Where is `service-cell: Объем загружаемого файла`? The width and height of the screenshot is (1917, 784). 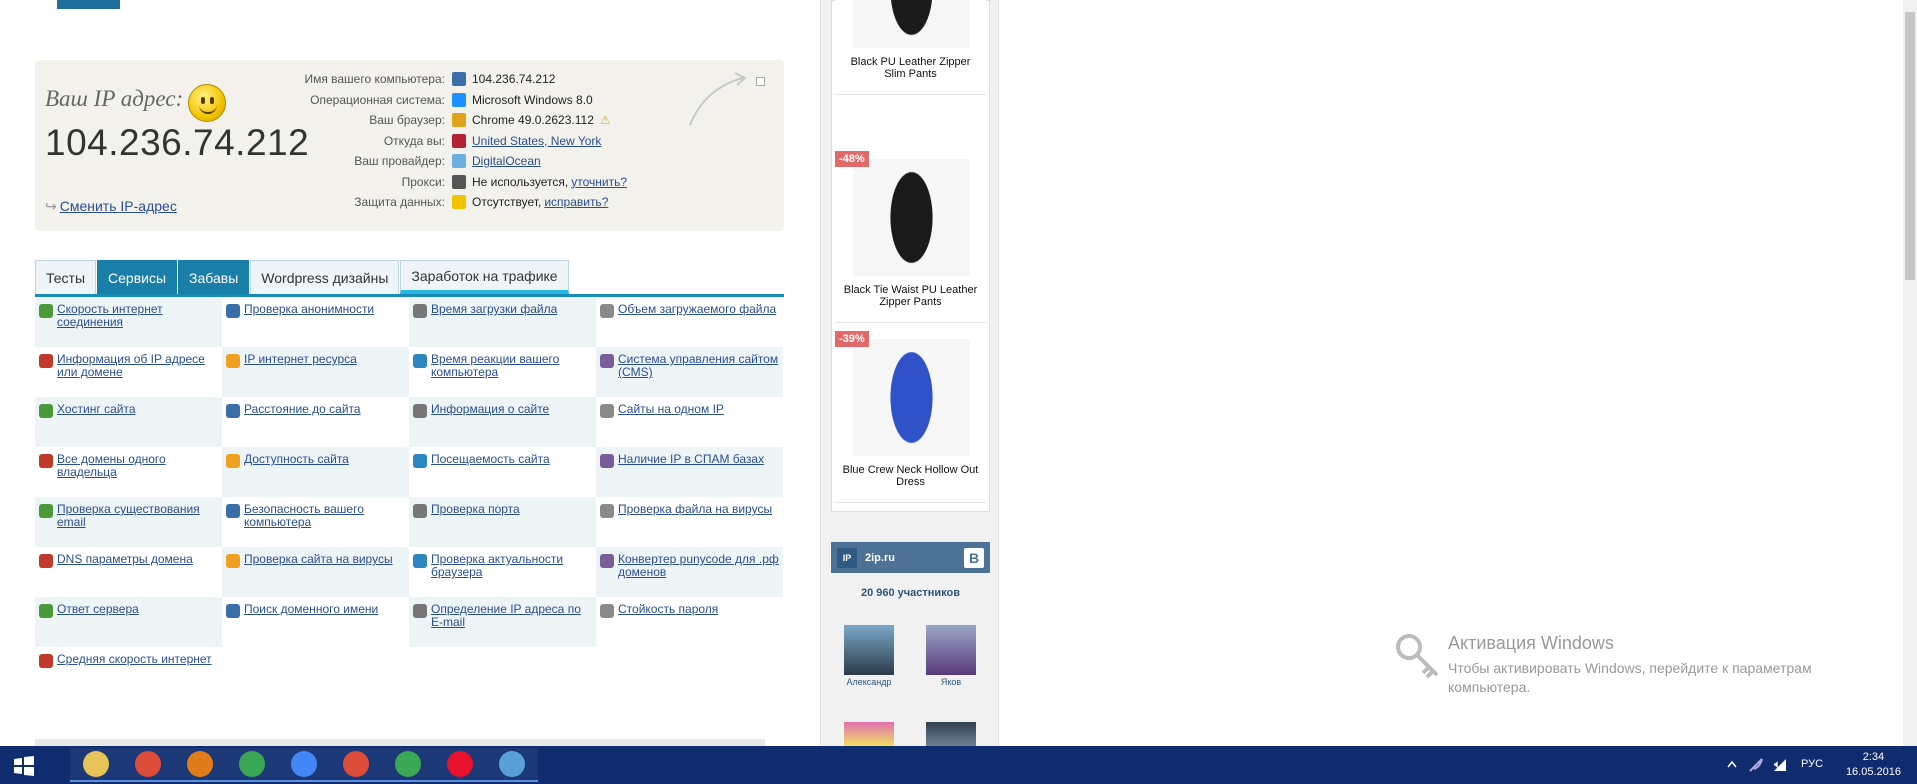 service-cell: Объем загружаемого файла is located at coordinates (689, 322).